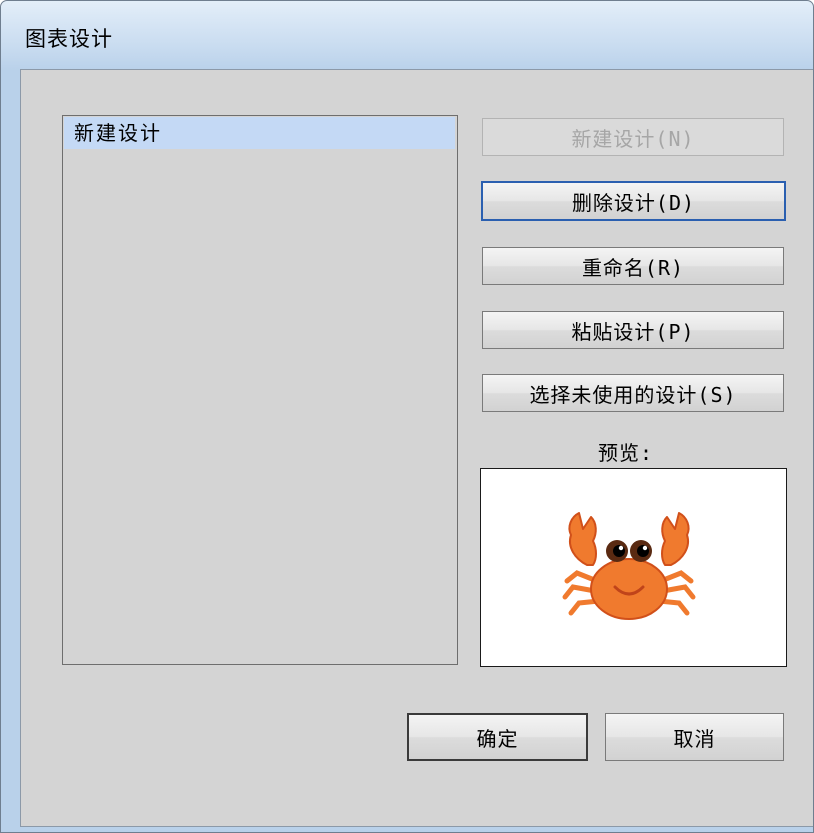  I want to click on delete-design-button: 删除设计(D), so click(633, 201).